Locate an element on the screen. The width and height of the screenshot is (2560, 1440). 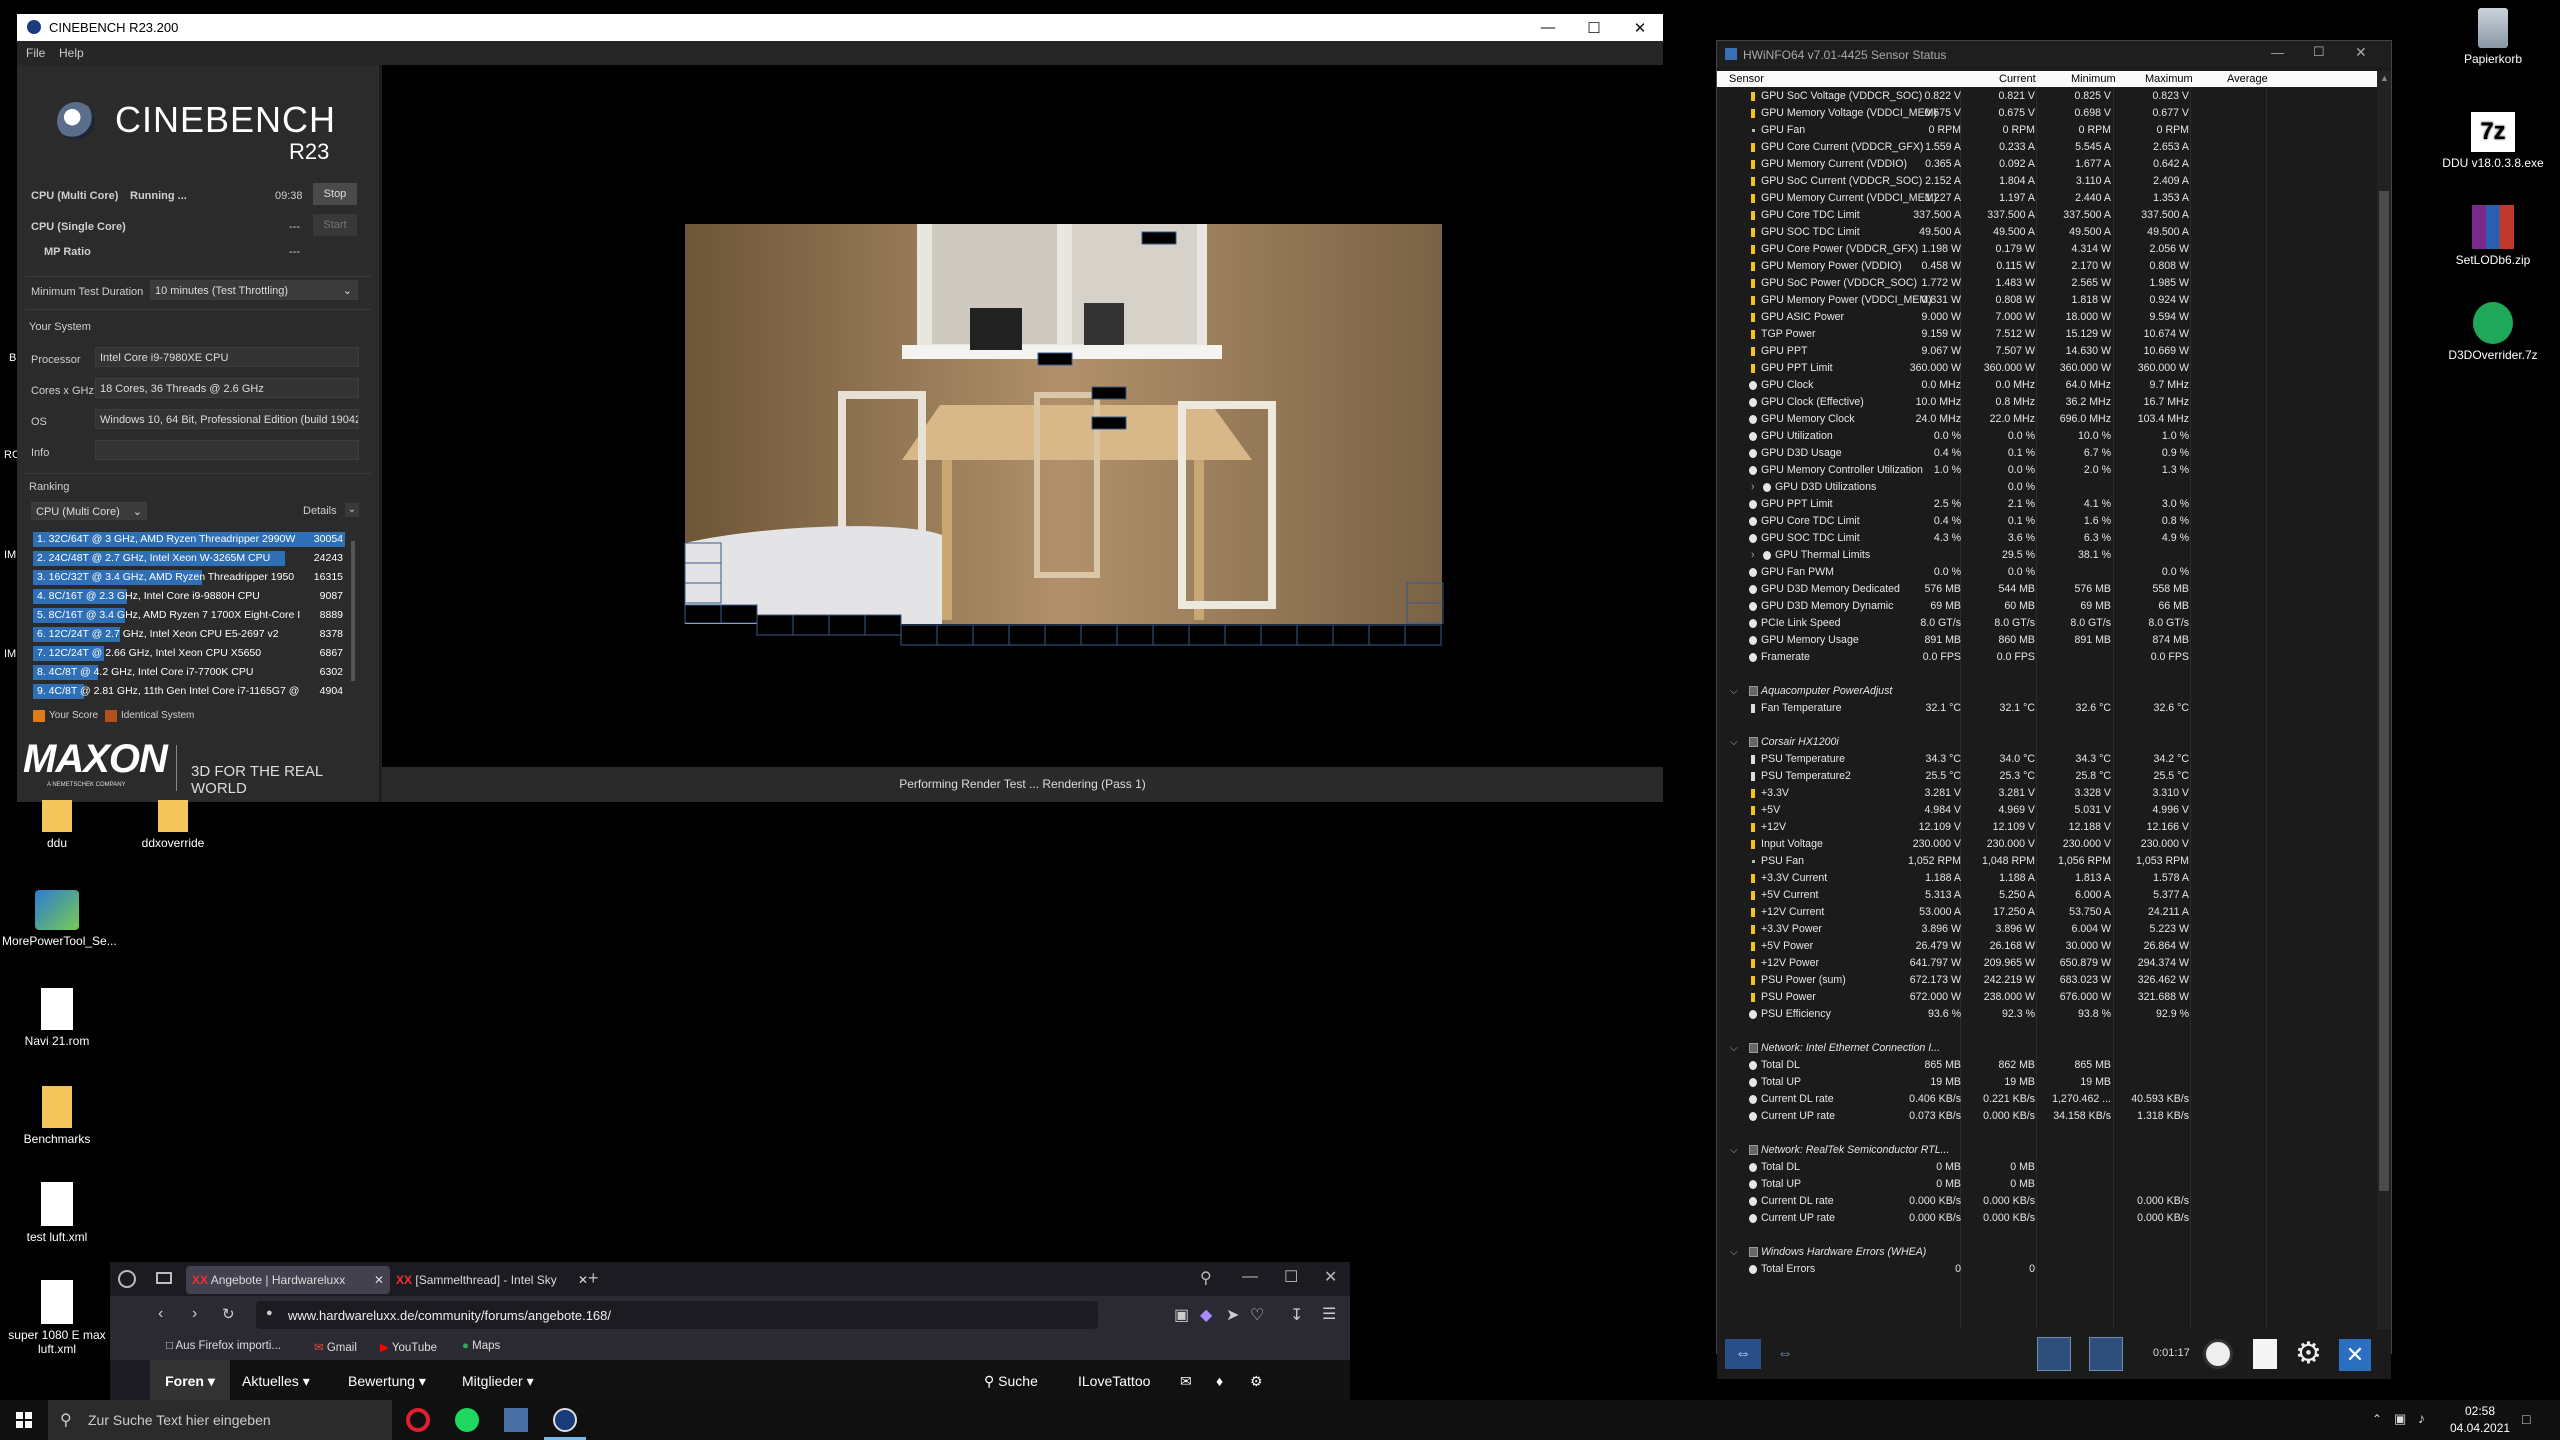
close-tab-icon: ✕ is located at coordinates (379, 1280).